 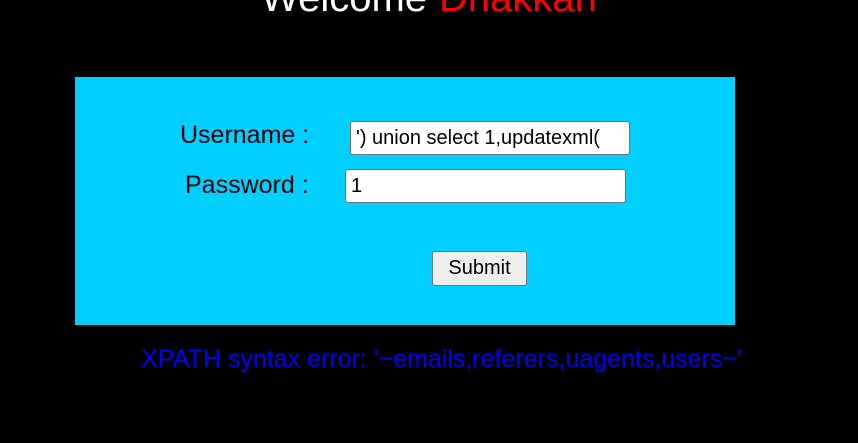 I want to click on welcome-user-name: Dhakkan, so click(x=518, y=10).